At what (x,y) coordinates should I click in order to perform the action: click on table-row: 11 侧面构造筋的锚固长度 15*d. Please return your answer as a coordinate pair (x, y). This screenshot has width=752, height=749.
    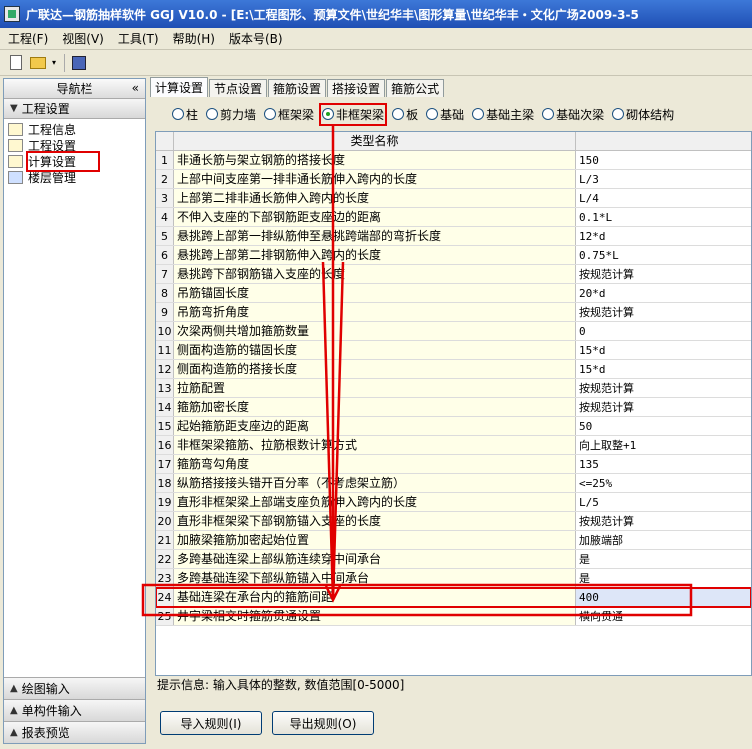
    Looking at the image, I should click on (453, 350).